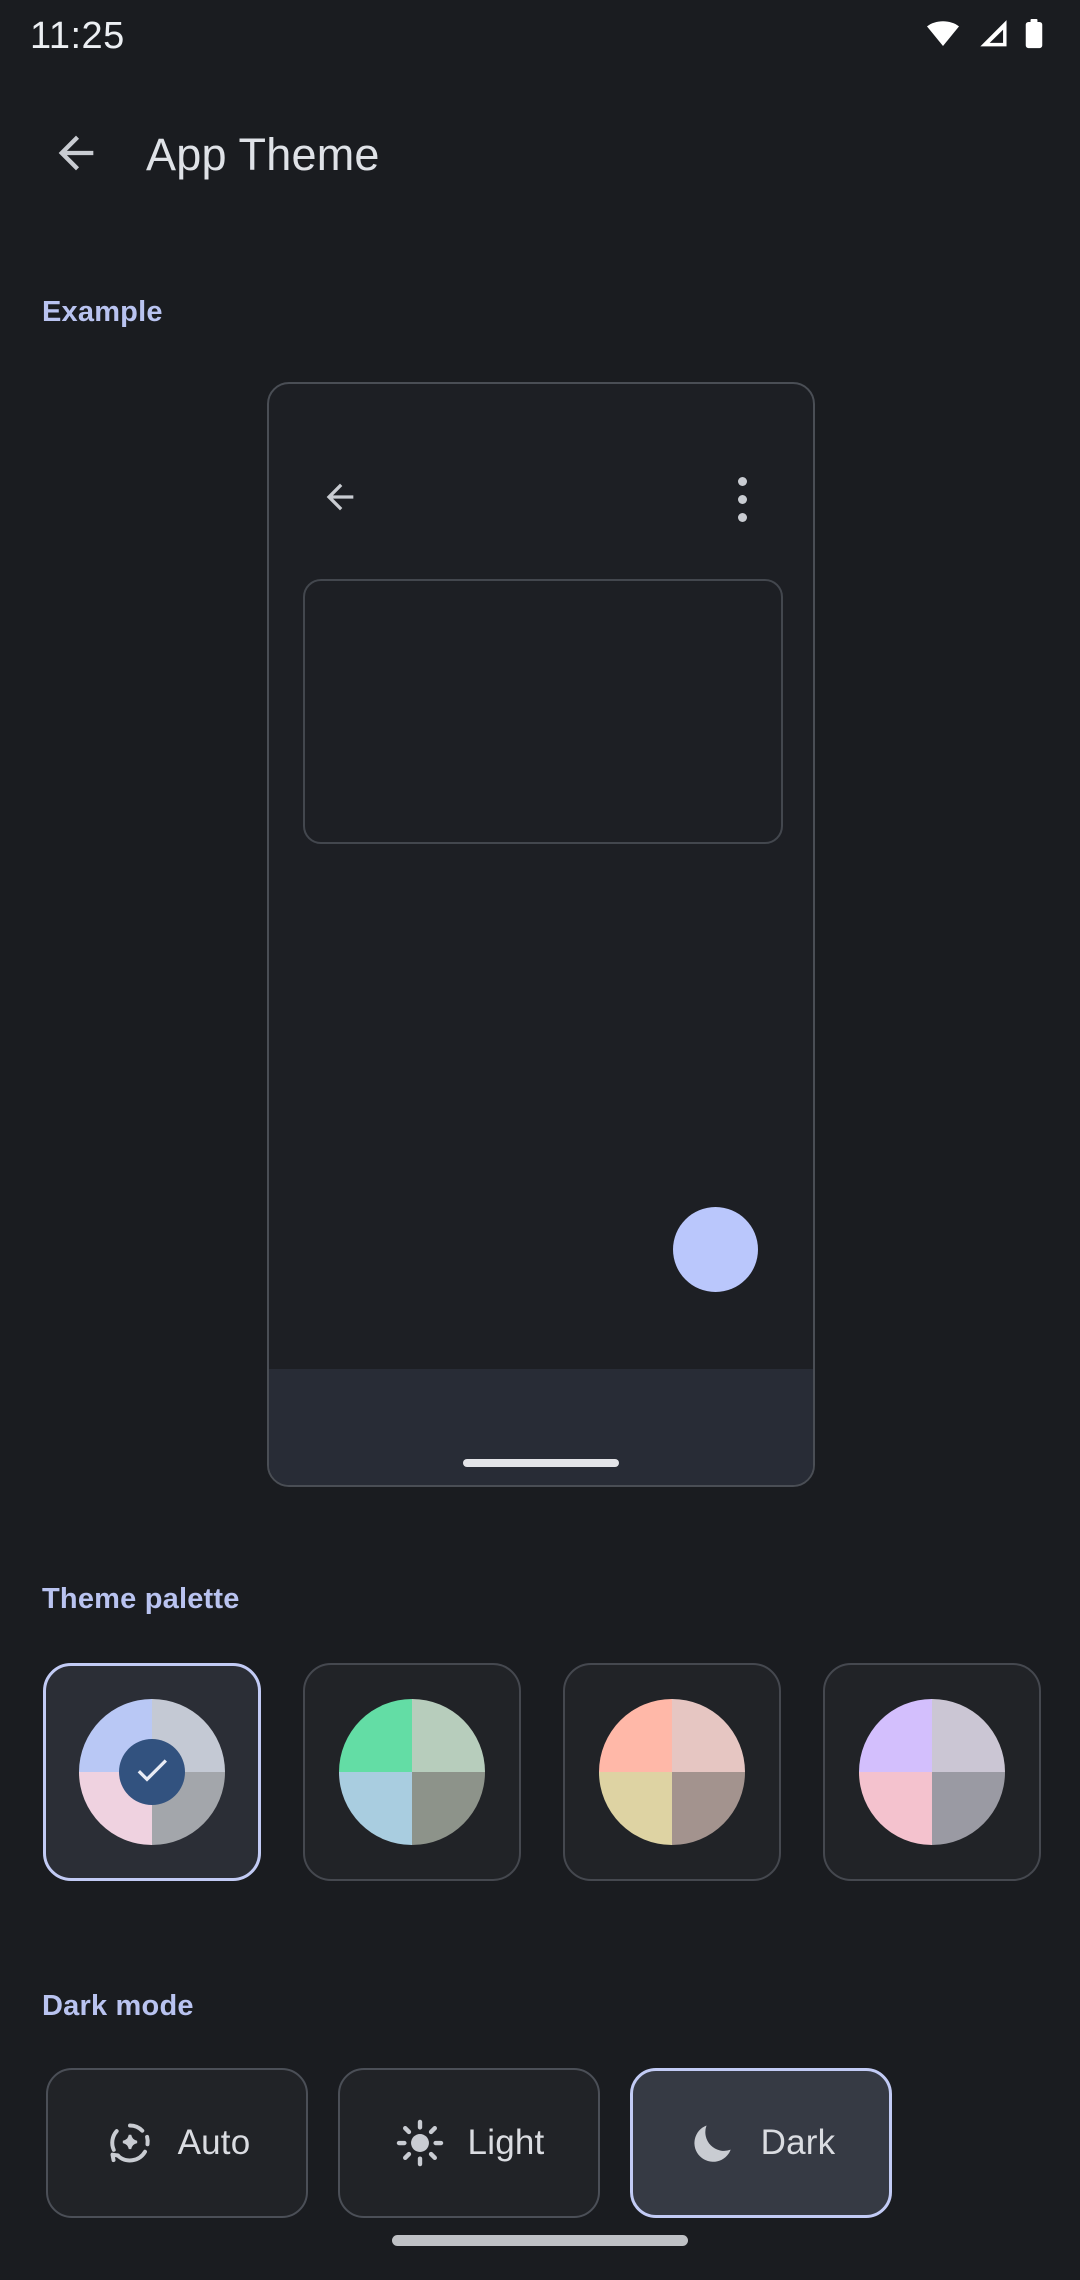  I want to click on palette-selected-badge, so click(152, 1772).